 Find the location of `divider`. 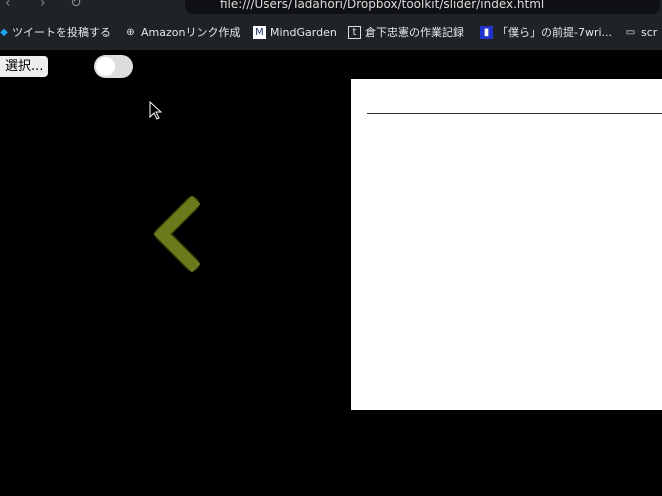

divider is located at coordinates (514, 113).